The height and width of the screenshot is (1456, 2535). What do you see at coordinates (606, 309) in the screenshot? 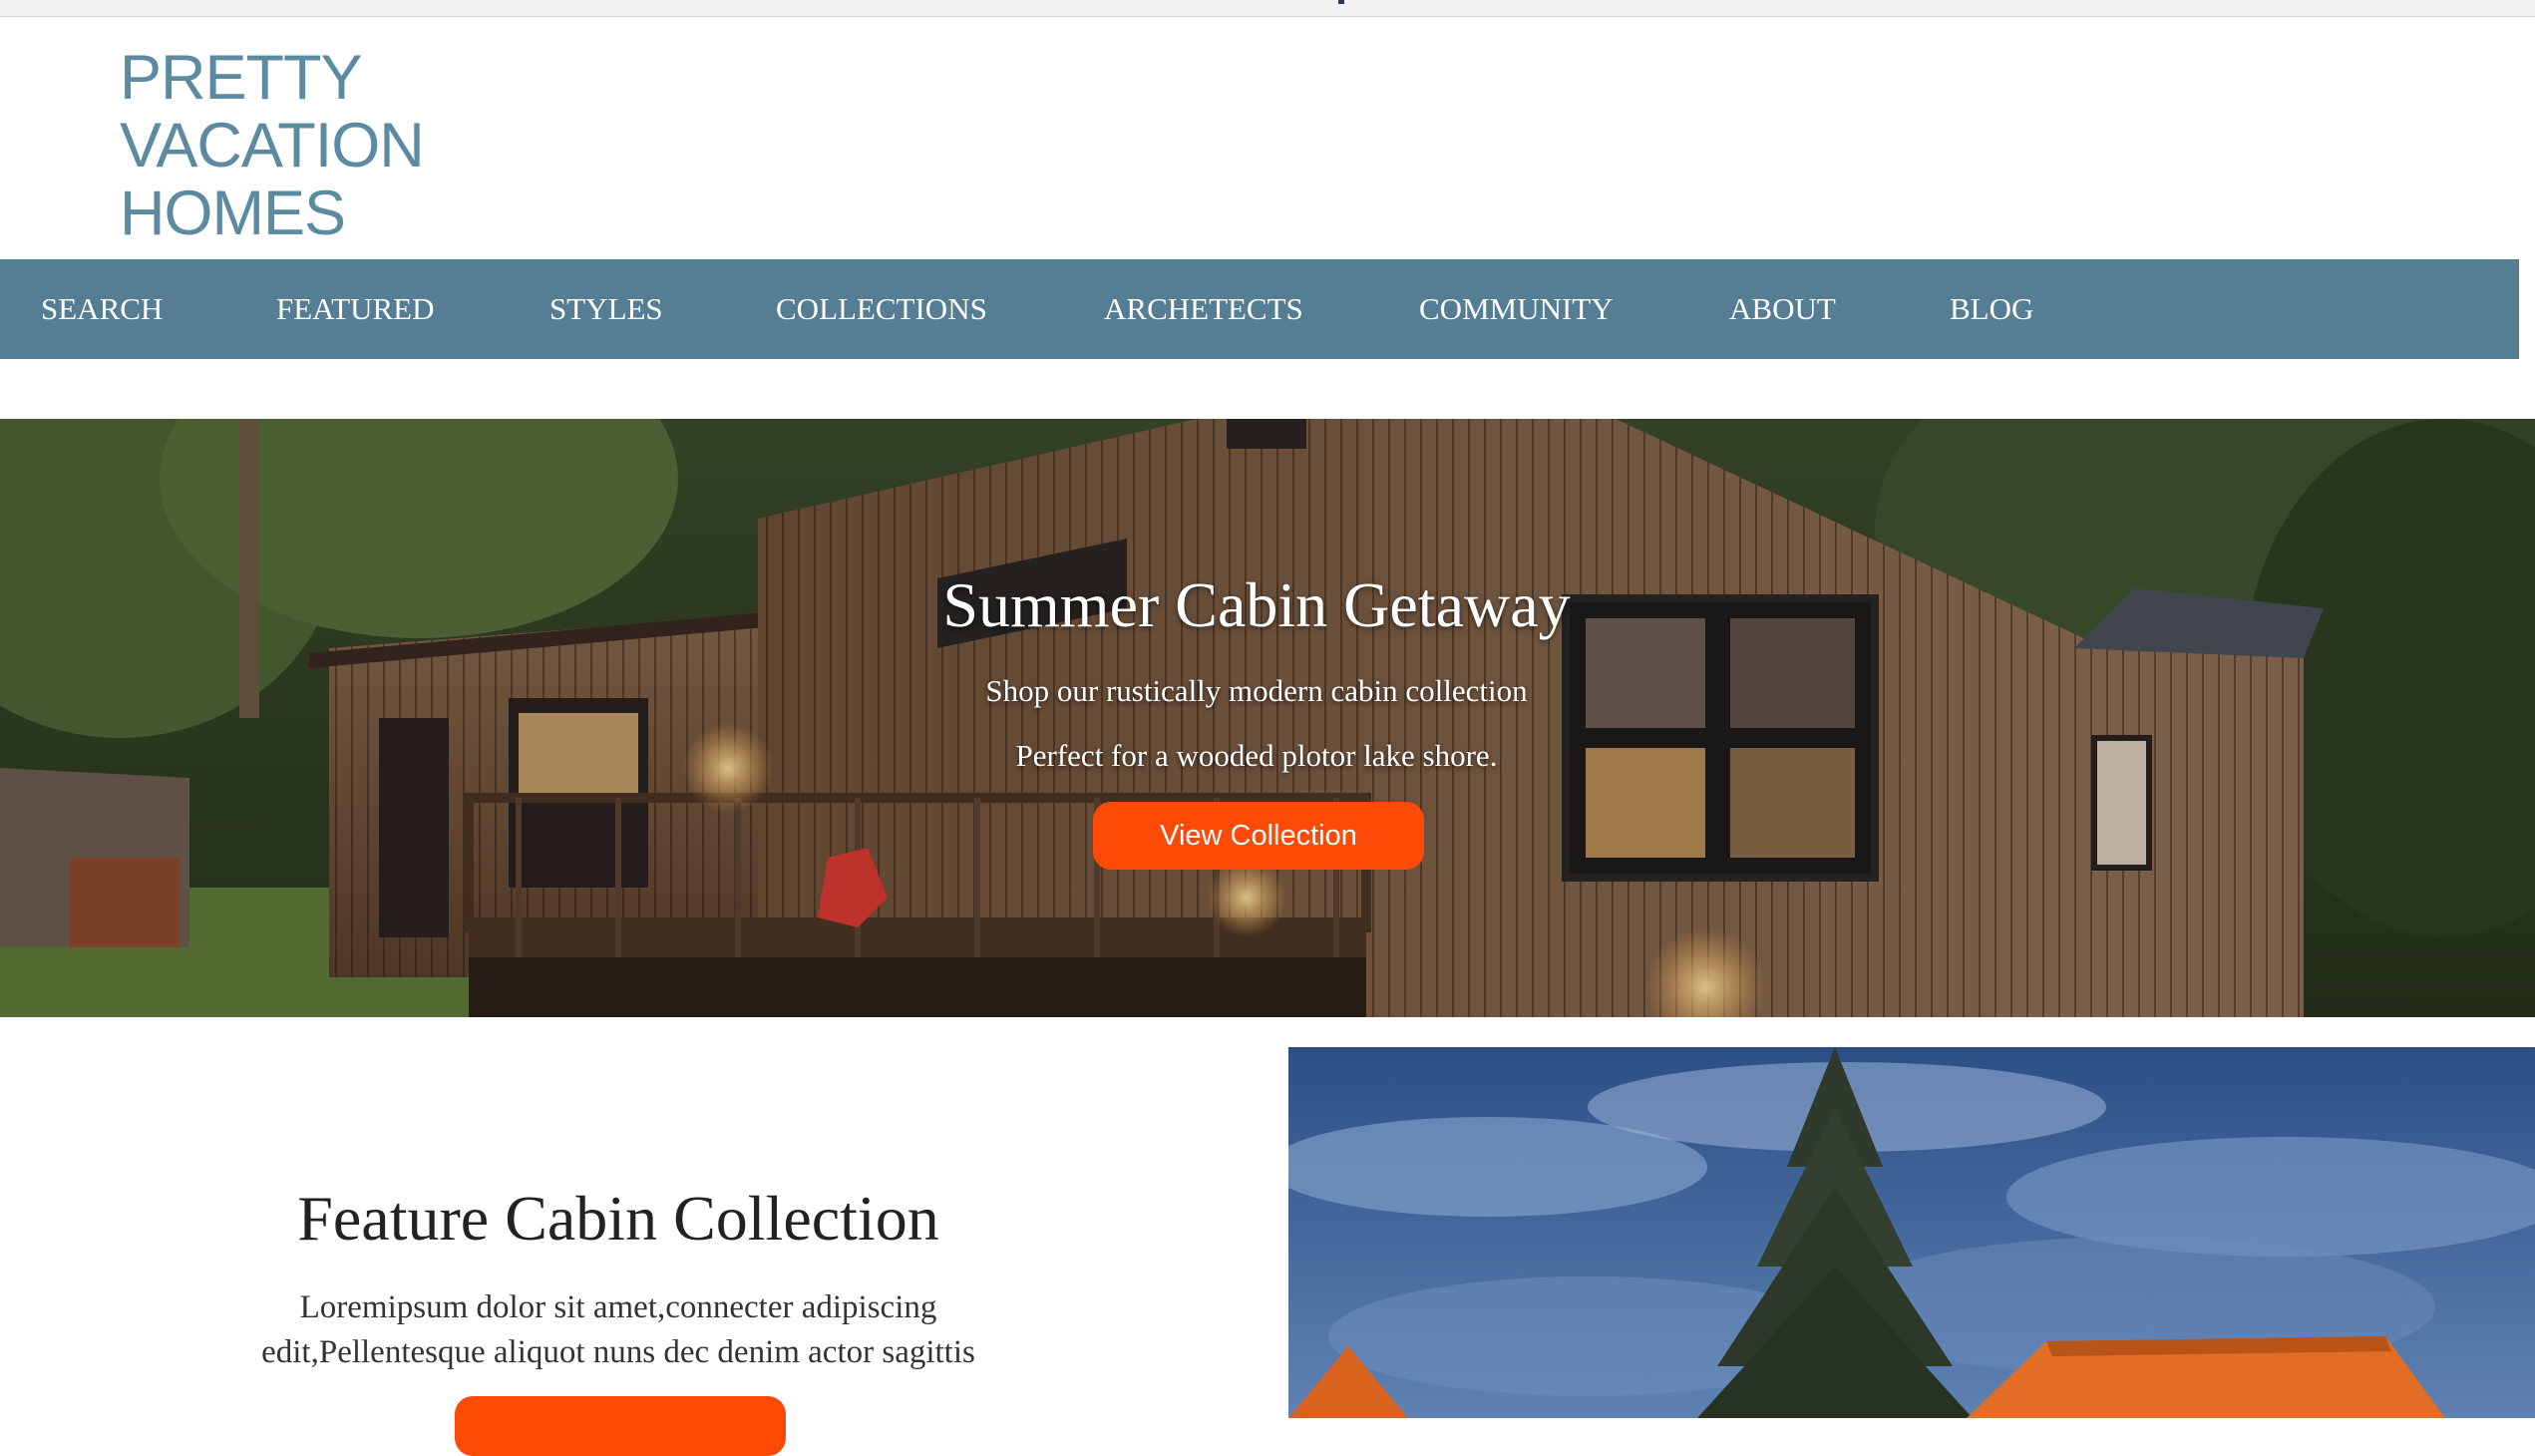
I see `nav-item-styles: STYLES` at bounding box center [606, 309].